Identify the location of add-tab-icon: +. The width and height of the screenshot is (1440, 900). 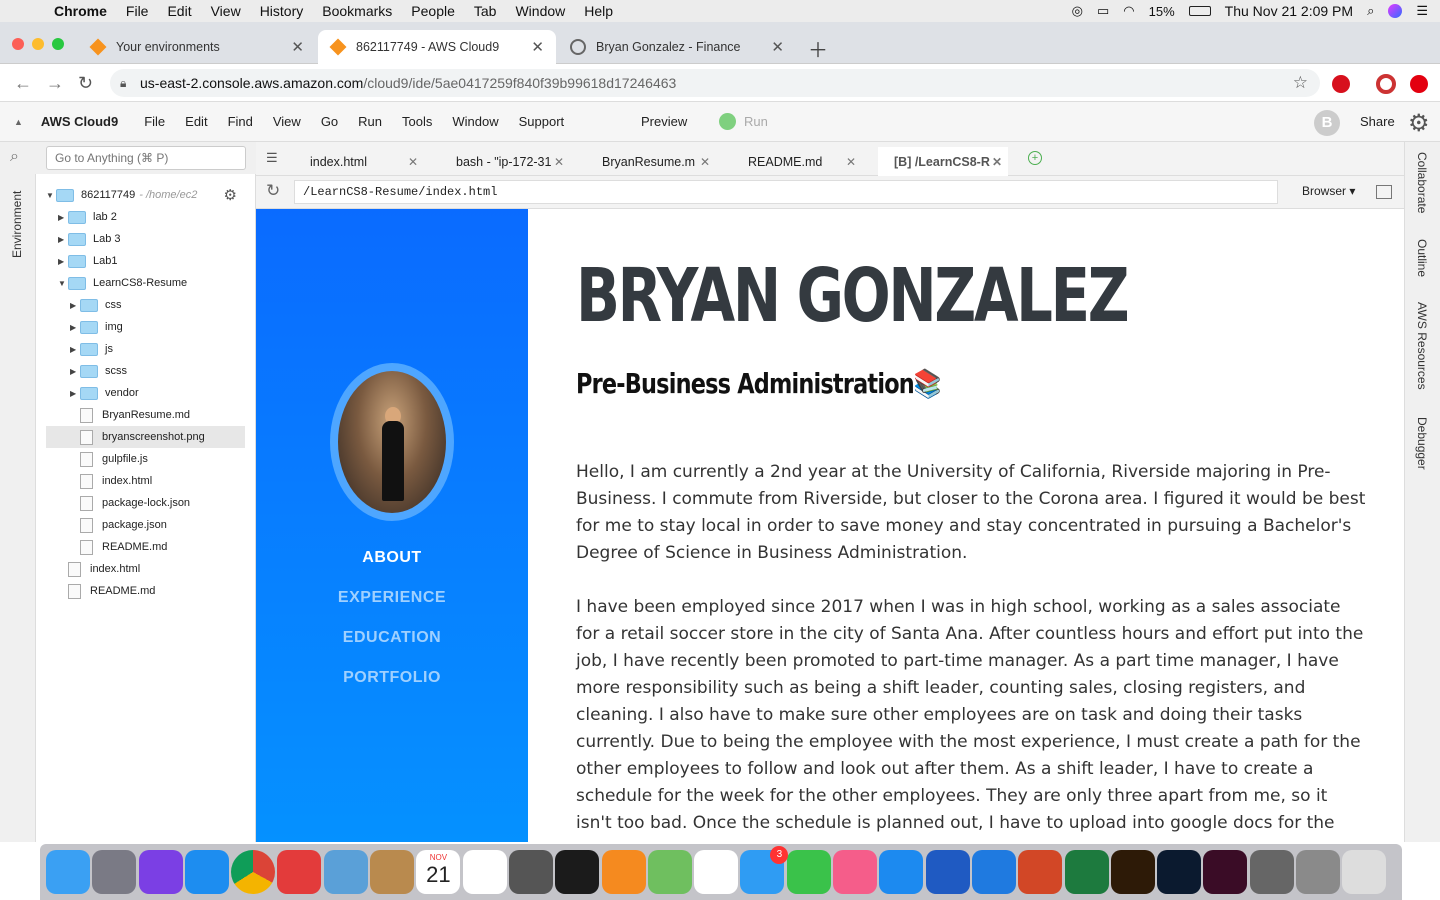
(1035, 158).